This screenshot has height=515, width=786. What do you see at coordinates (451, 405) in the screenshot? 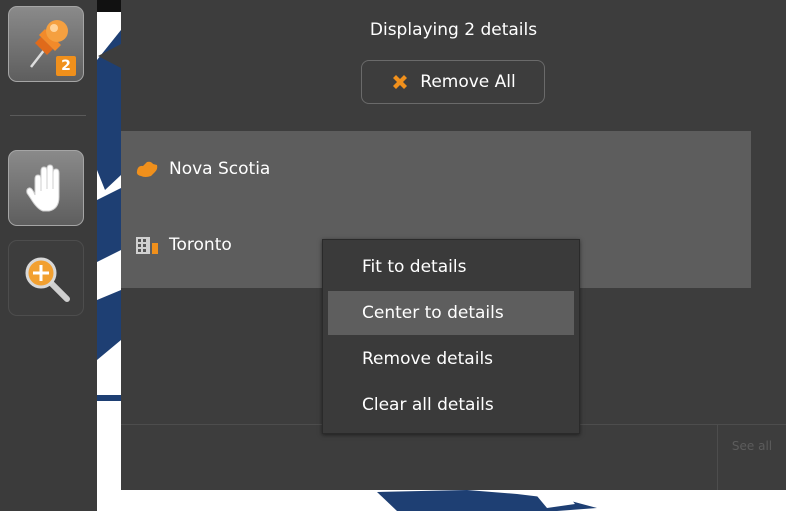
I see `menu-item-clear-all-details: Clear all details` at bounding box center [451, 405].